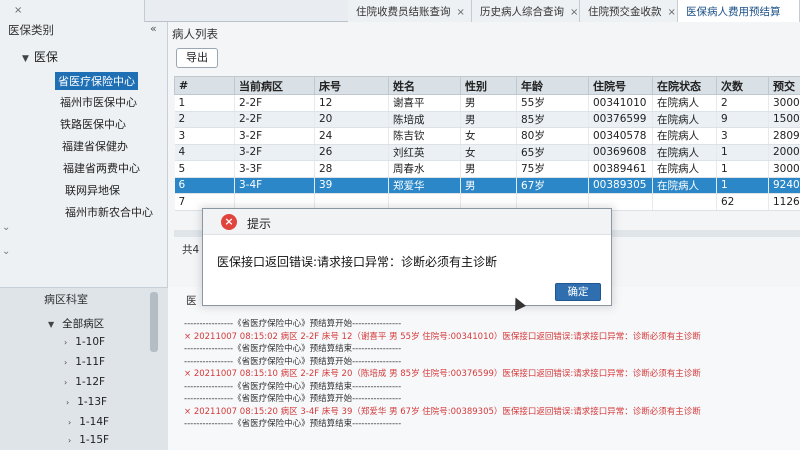 The image size is (800, 450). I want to click on table-cell: 3-3F, so click(274, 169).